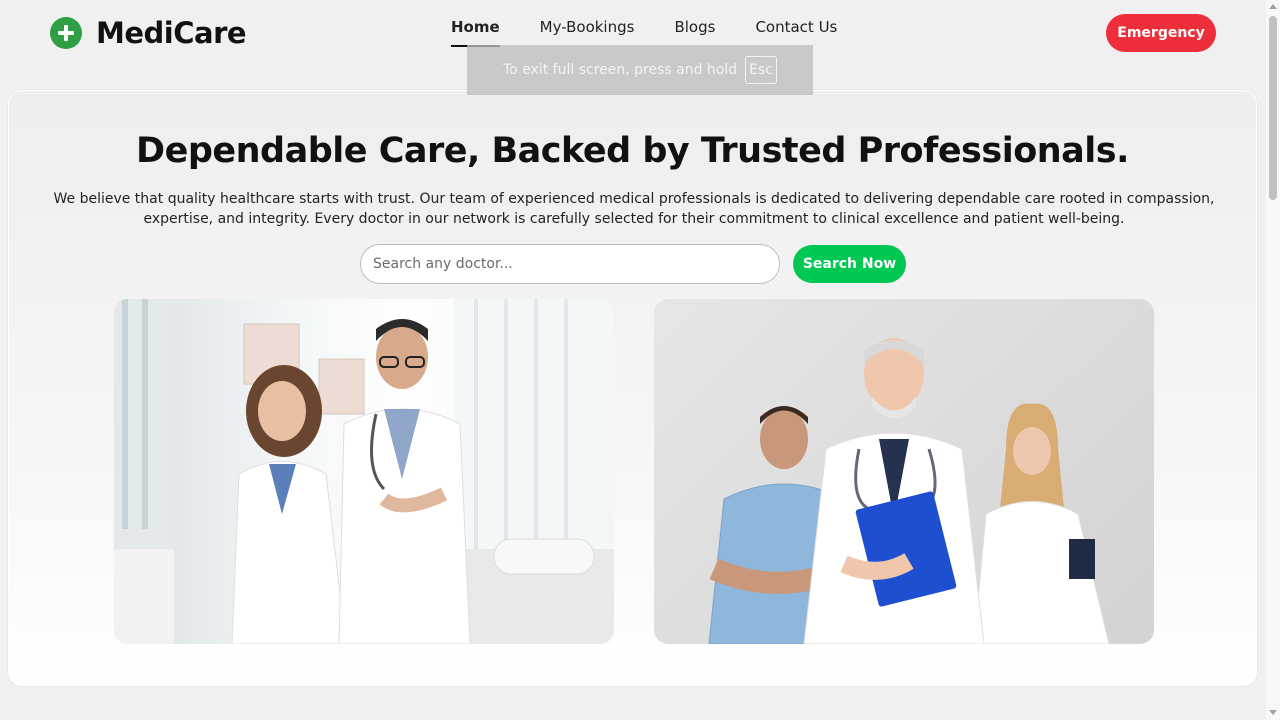  Describe the element at coordinates (761, 70) in the screenshot. I see `esc-key-hint: Esc` at that location.